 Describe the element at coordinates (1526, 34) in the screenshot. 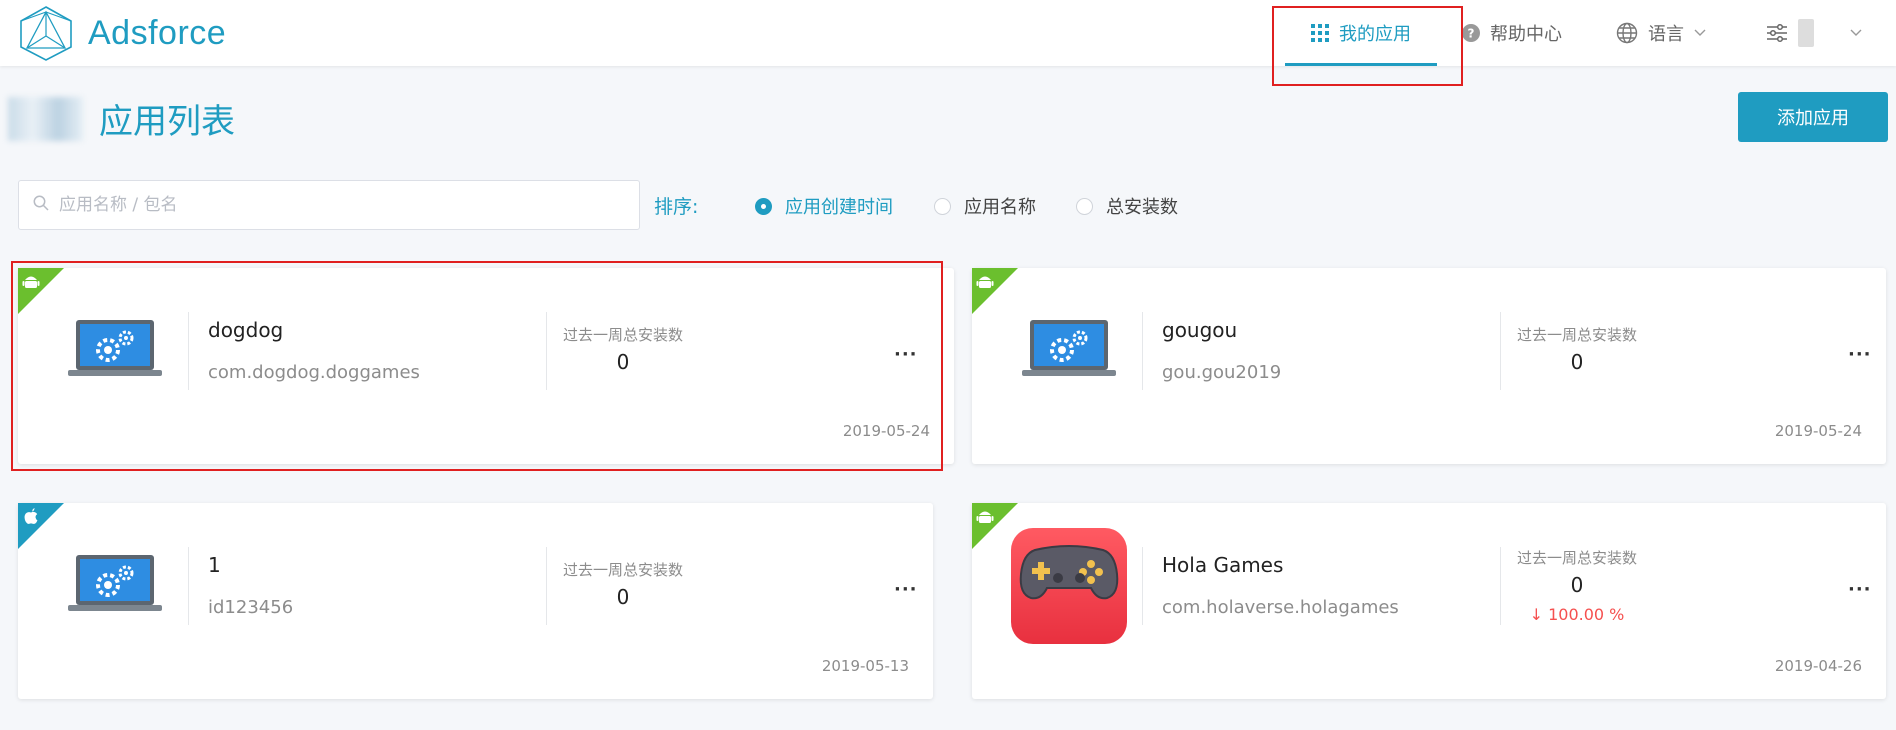

I see `nav-help-label: 帮助中心` at that location.